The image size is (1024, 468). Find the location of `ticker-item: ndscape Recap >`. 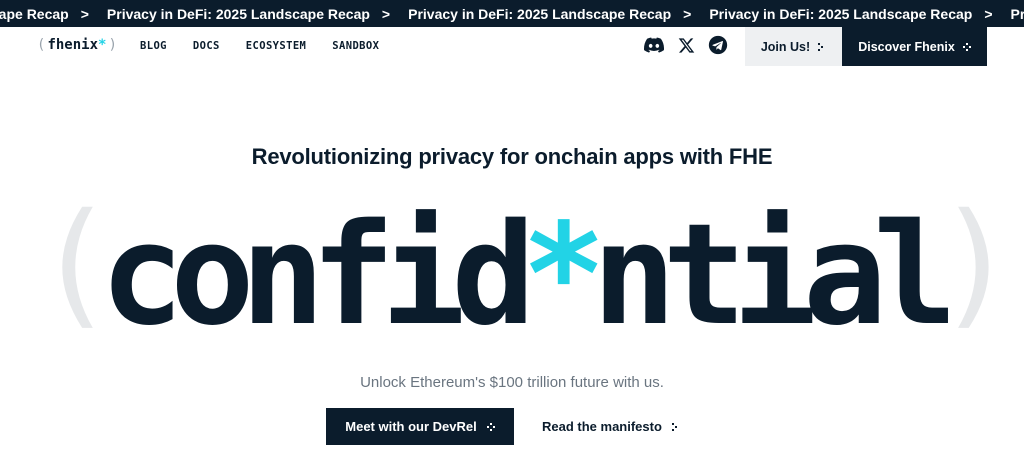

ticker-item: ndscape Recap > is located at coordinates (44, 14).